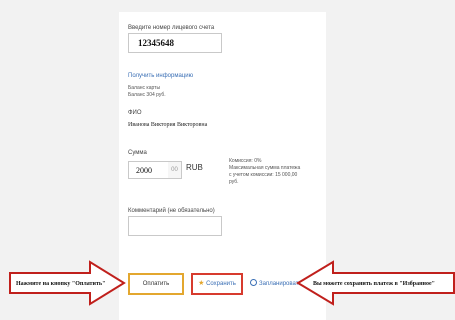 The image size is (455, 320). Describe the element at coordinates (234, 182) in the screenshot. I see `commission-max-line3: руб.` at that location.